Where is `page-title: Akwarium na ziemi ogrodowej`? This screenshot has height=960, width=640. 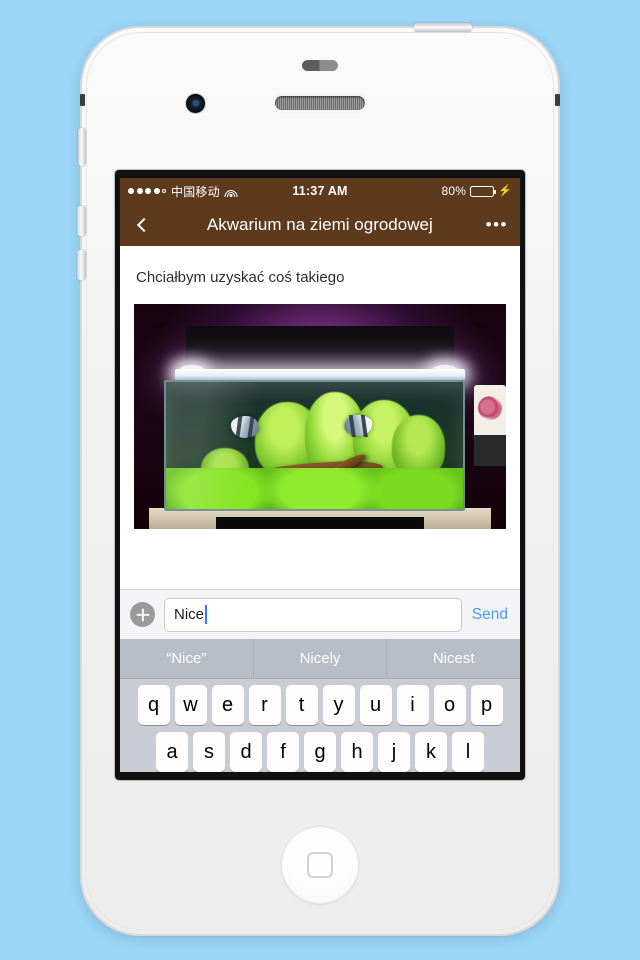 page-title: Akwarium na ziemi ogrodowej is located at coordinates (319, 224).